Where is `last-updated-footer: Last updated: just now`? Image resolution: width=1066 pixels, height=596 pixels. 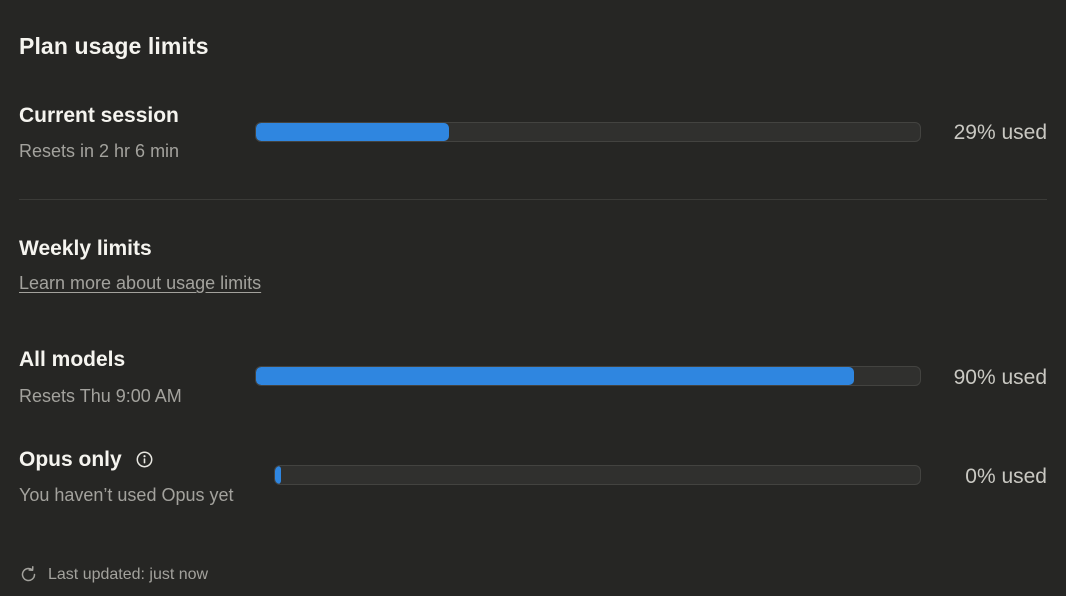
last-updated-footer: Last updated: just now is located at coordinates (113, 574).